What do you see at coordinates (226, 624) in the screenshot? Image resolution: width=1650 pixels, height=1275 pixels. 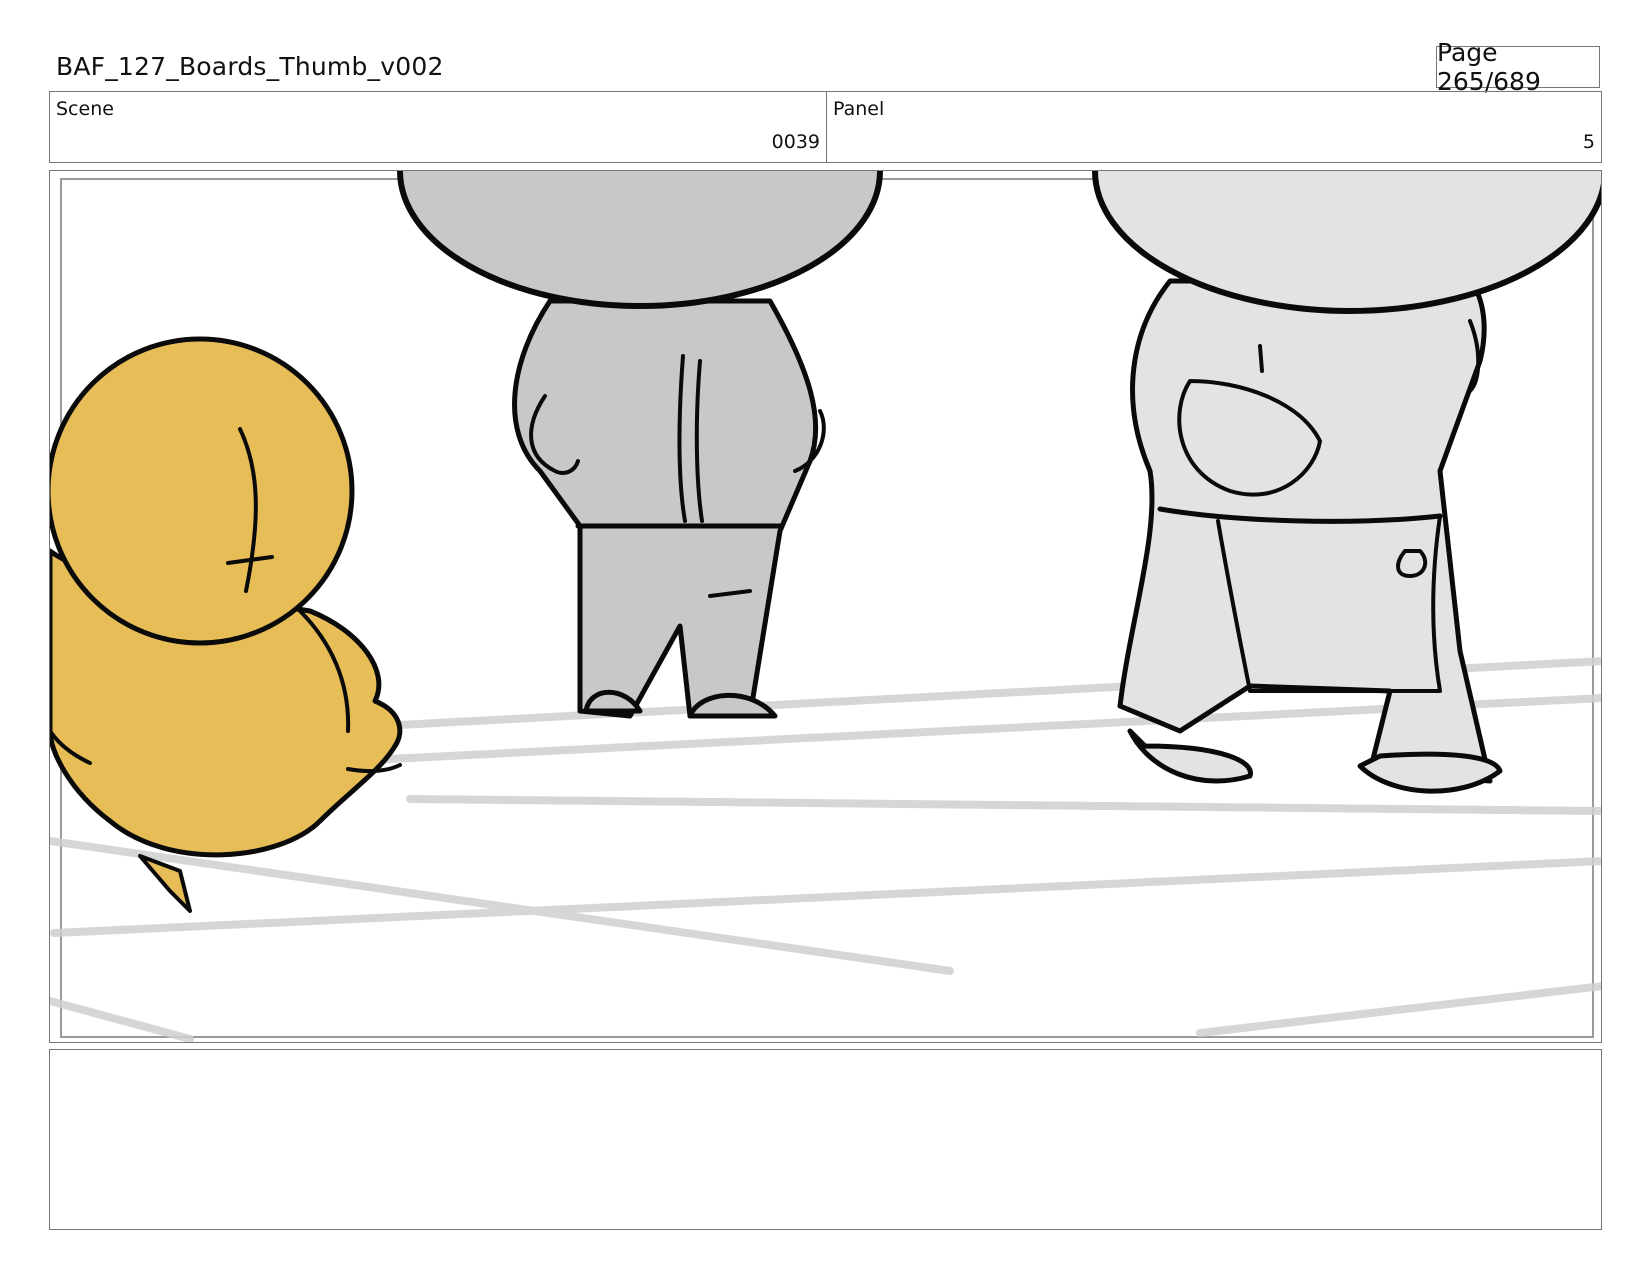 I see `yellow-character` at bounding box center [226, 624].